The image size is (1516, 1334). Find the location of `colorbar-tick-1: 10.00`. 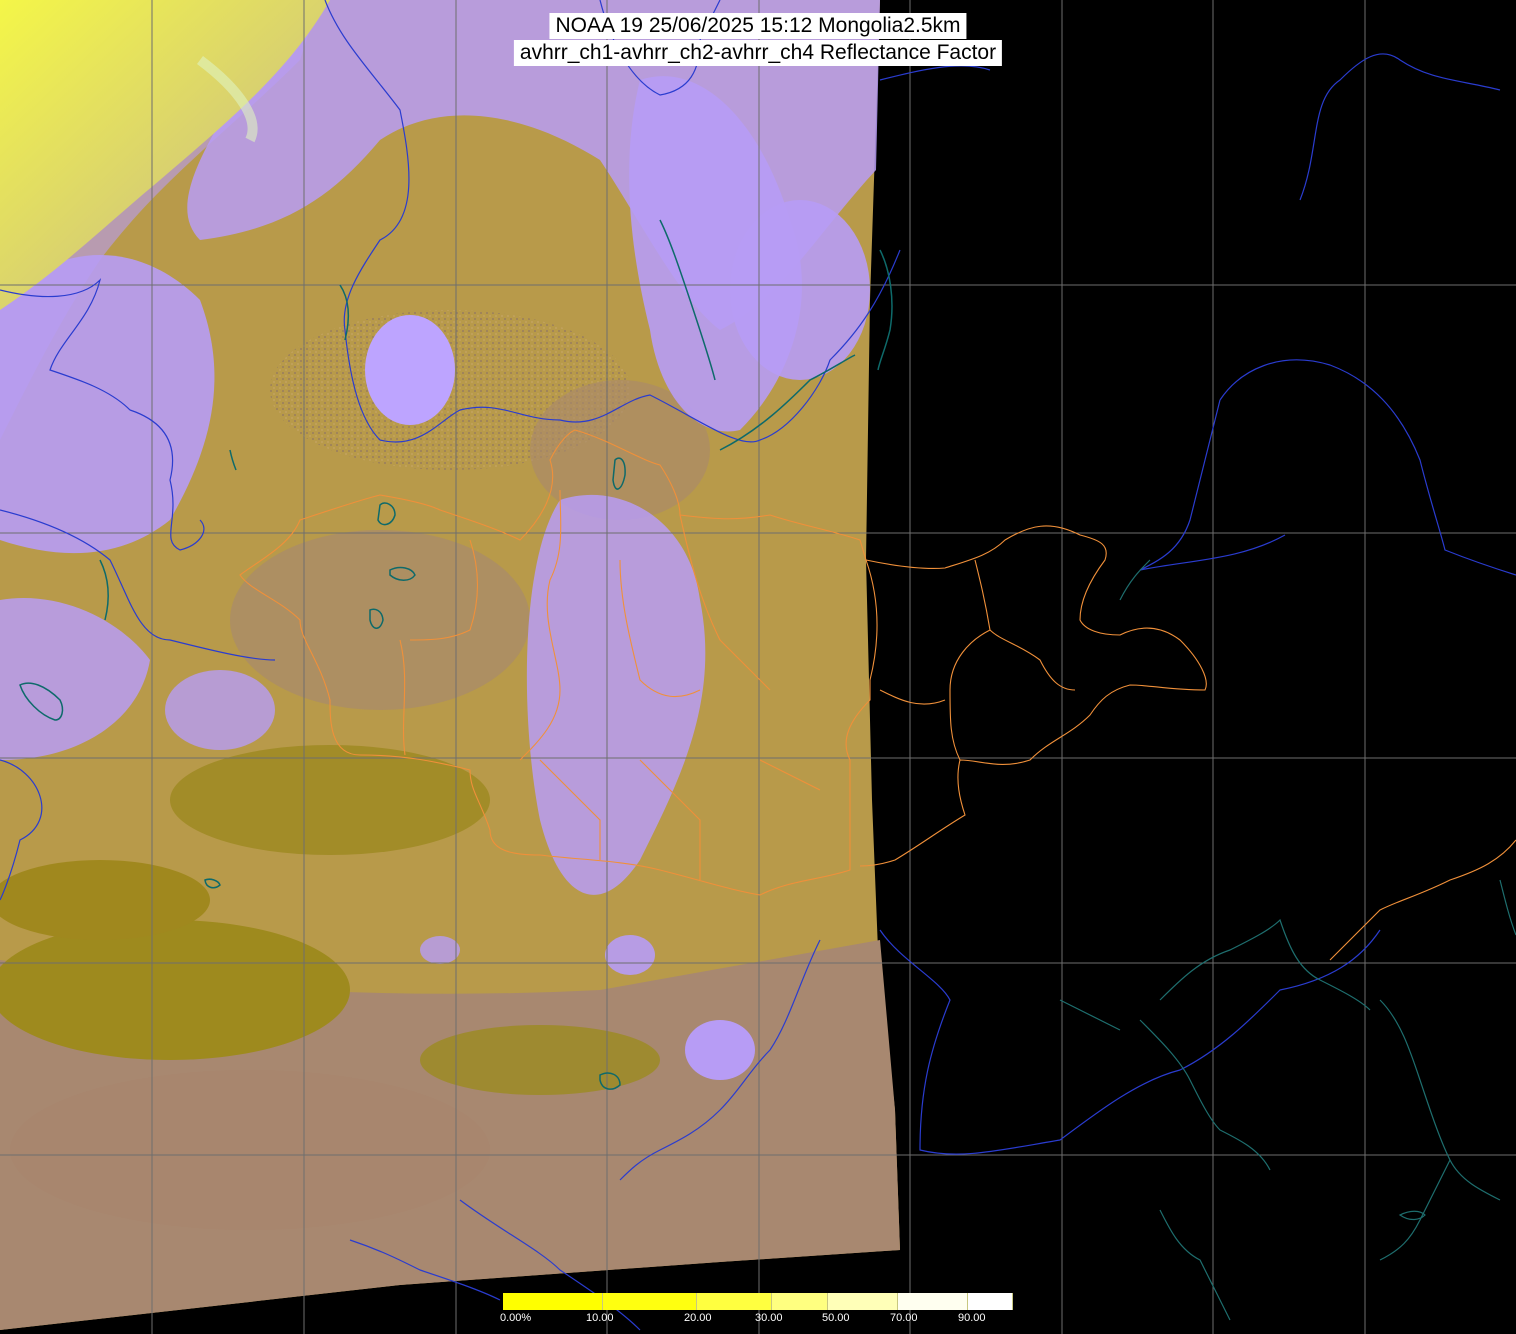

colorbar-tick-1: 10.00 is located at coordinates (600, 1318).